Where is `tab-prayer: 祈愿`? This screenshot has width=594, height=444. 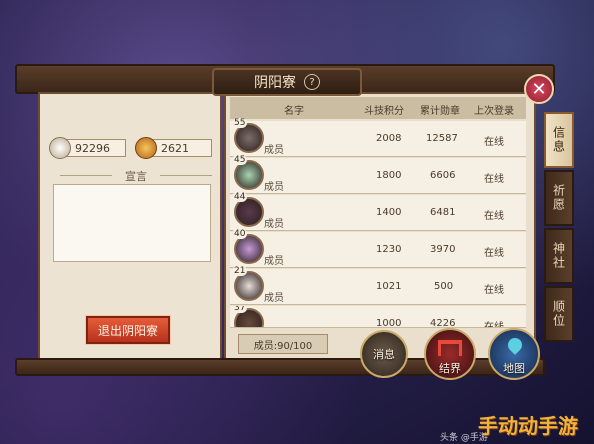
tab-prayer: 祈愿 is located at coordinates (559, 198).